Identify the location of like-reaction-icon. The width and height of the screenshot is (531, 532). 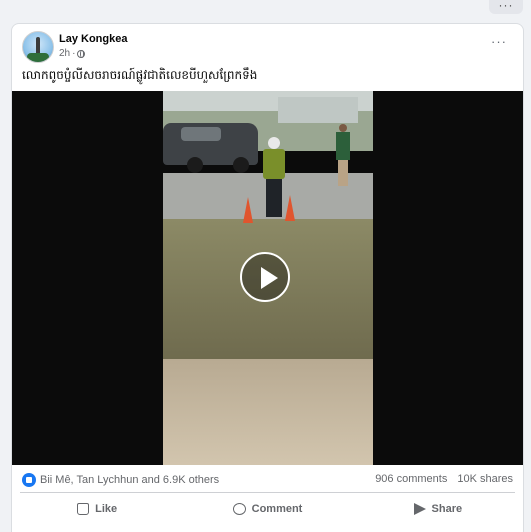
(29, 480).